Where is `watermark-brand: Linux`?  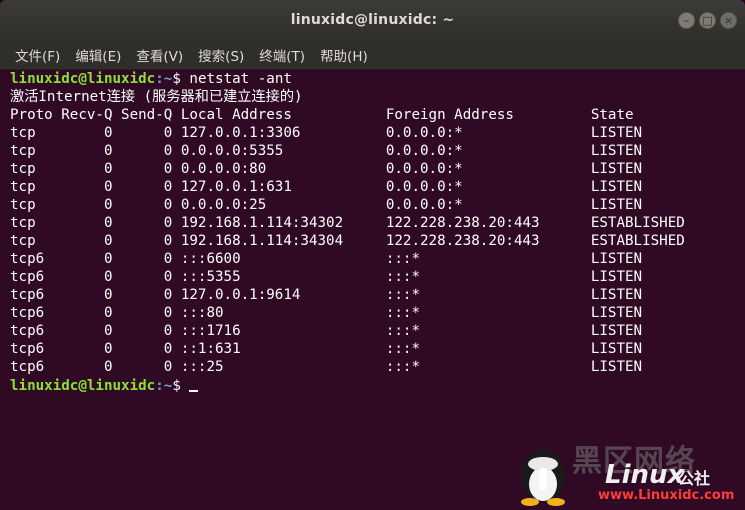
watermark-brand: Linux is located at coordinates (645, 475).